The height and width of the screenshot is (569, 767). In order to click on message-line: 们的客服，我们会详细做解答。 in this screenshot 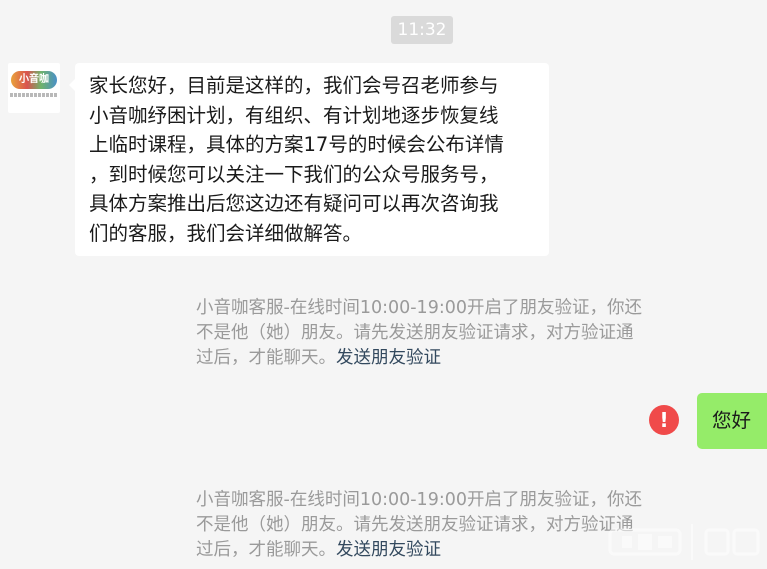, I will do `click(226, 233)`.